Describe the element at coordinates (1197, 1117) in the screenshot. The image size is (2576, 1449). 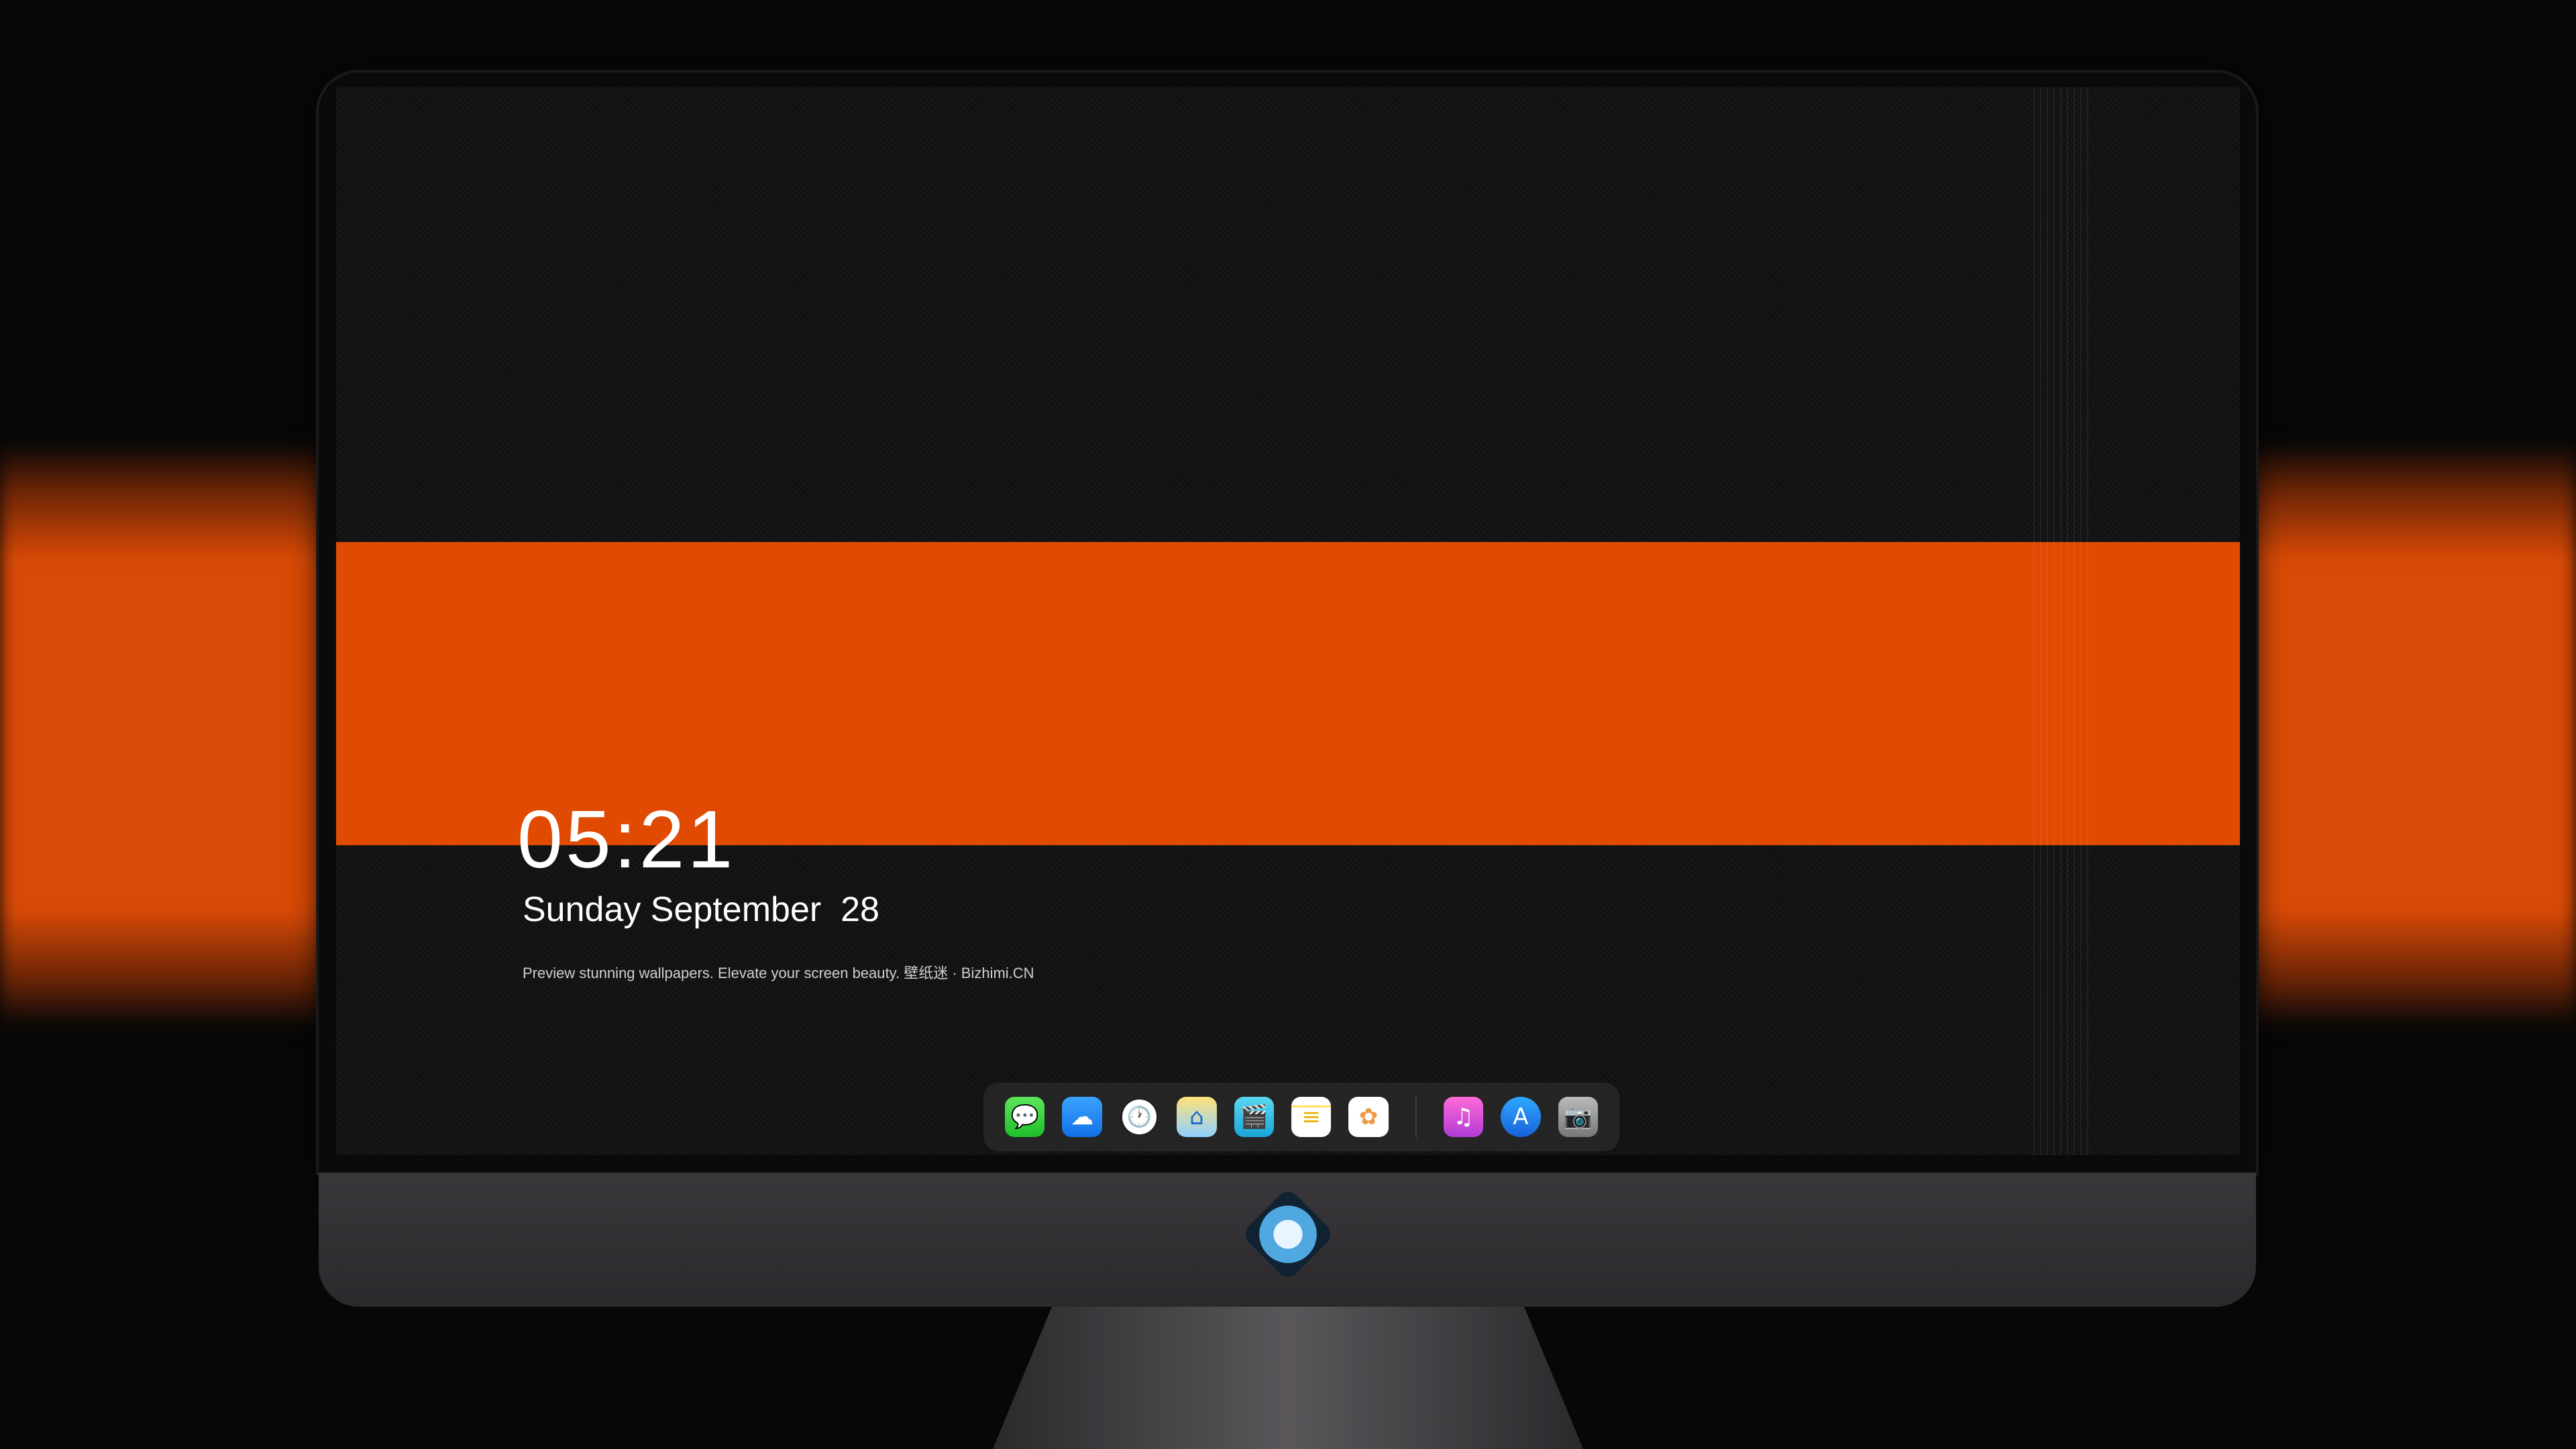
I see `maps-icon: ⌂` at that location.